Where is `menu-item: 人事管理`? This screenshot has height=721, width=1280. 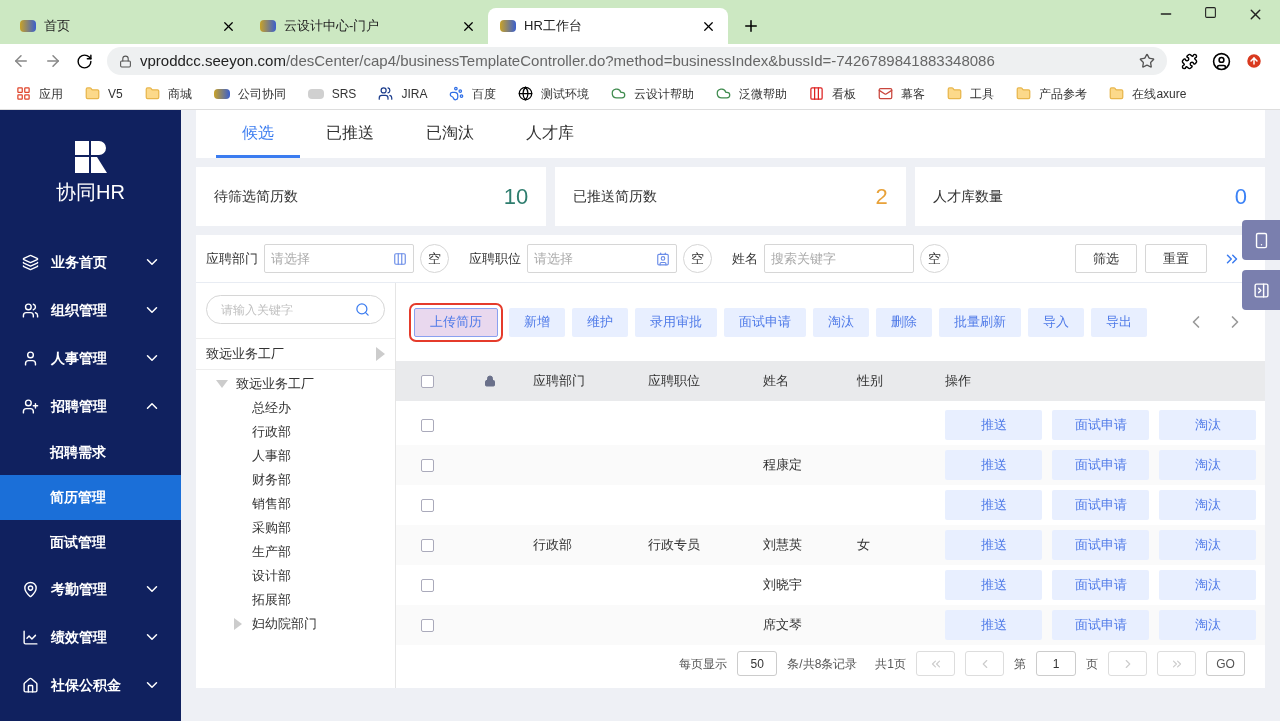
menu-item: 人事管理 is located at coordinates (90, 358).